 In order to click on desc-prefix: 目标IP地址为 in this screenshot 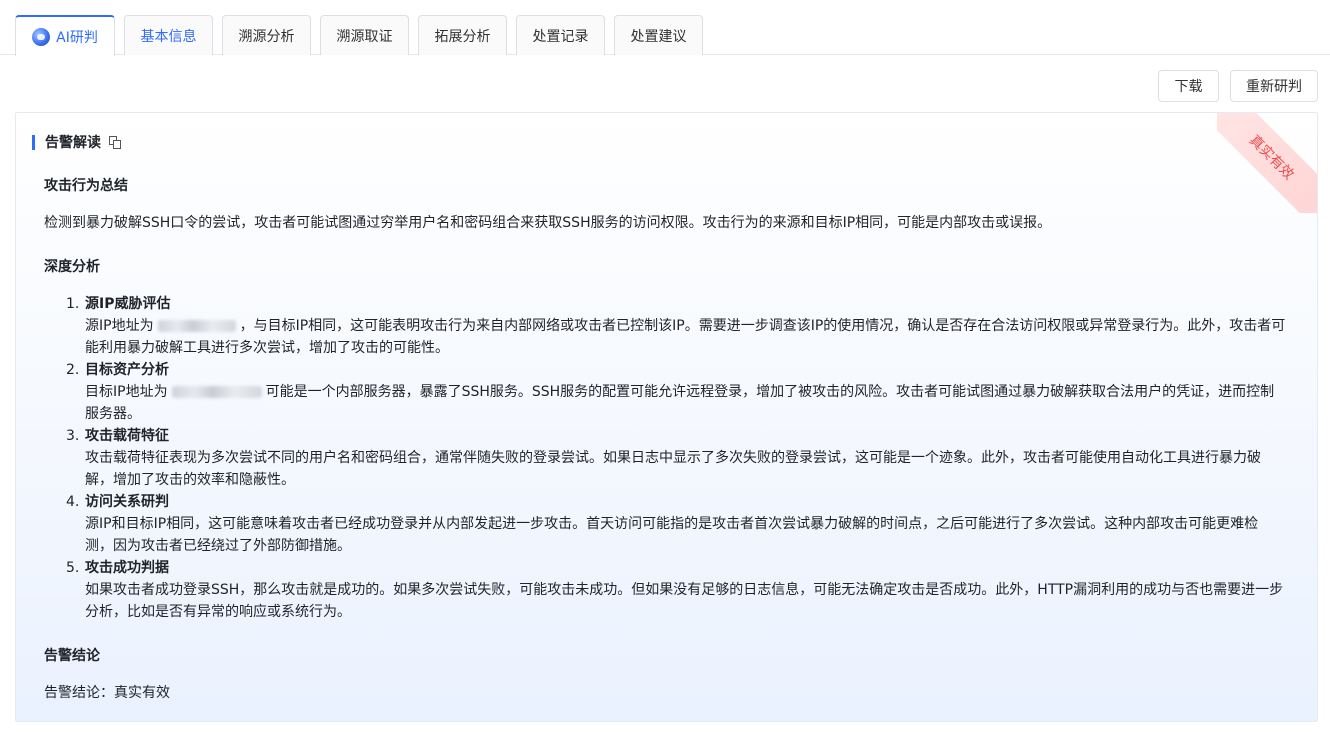, I will do `click(126, 392)`.